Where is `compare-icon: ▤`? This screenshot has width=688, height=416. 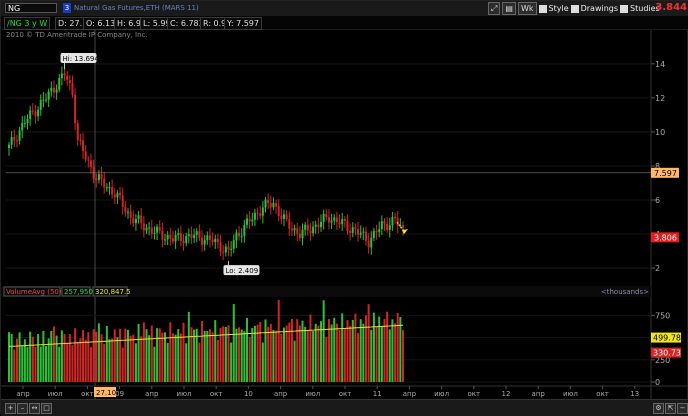
compare-icon: ▤ is located at coordinates (509, 8).